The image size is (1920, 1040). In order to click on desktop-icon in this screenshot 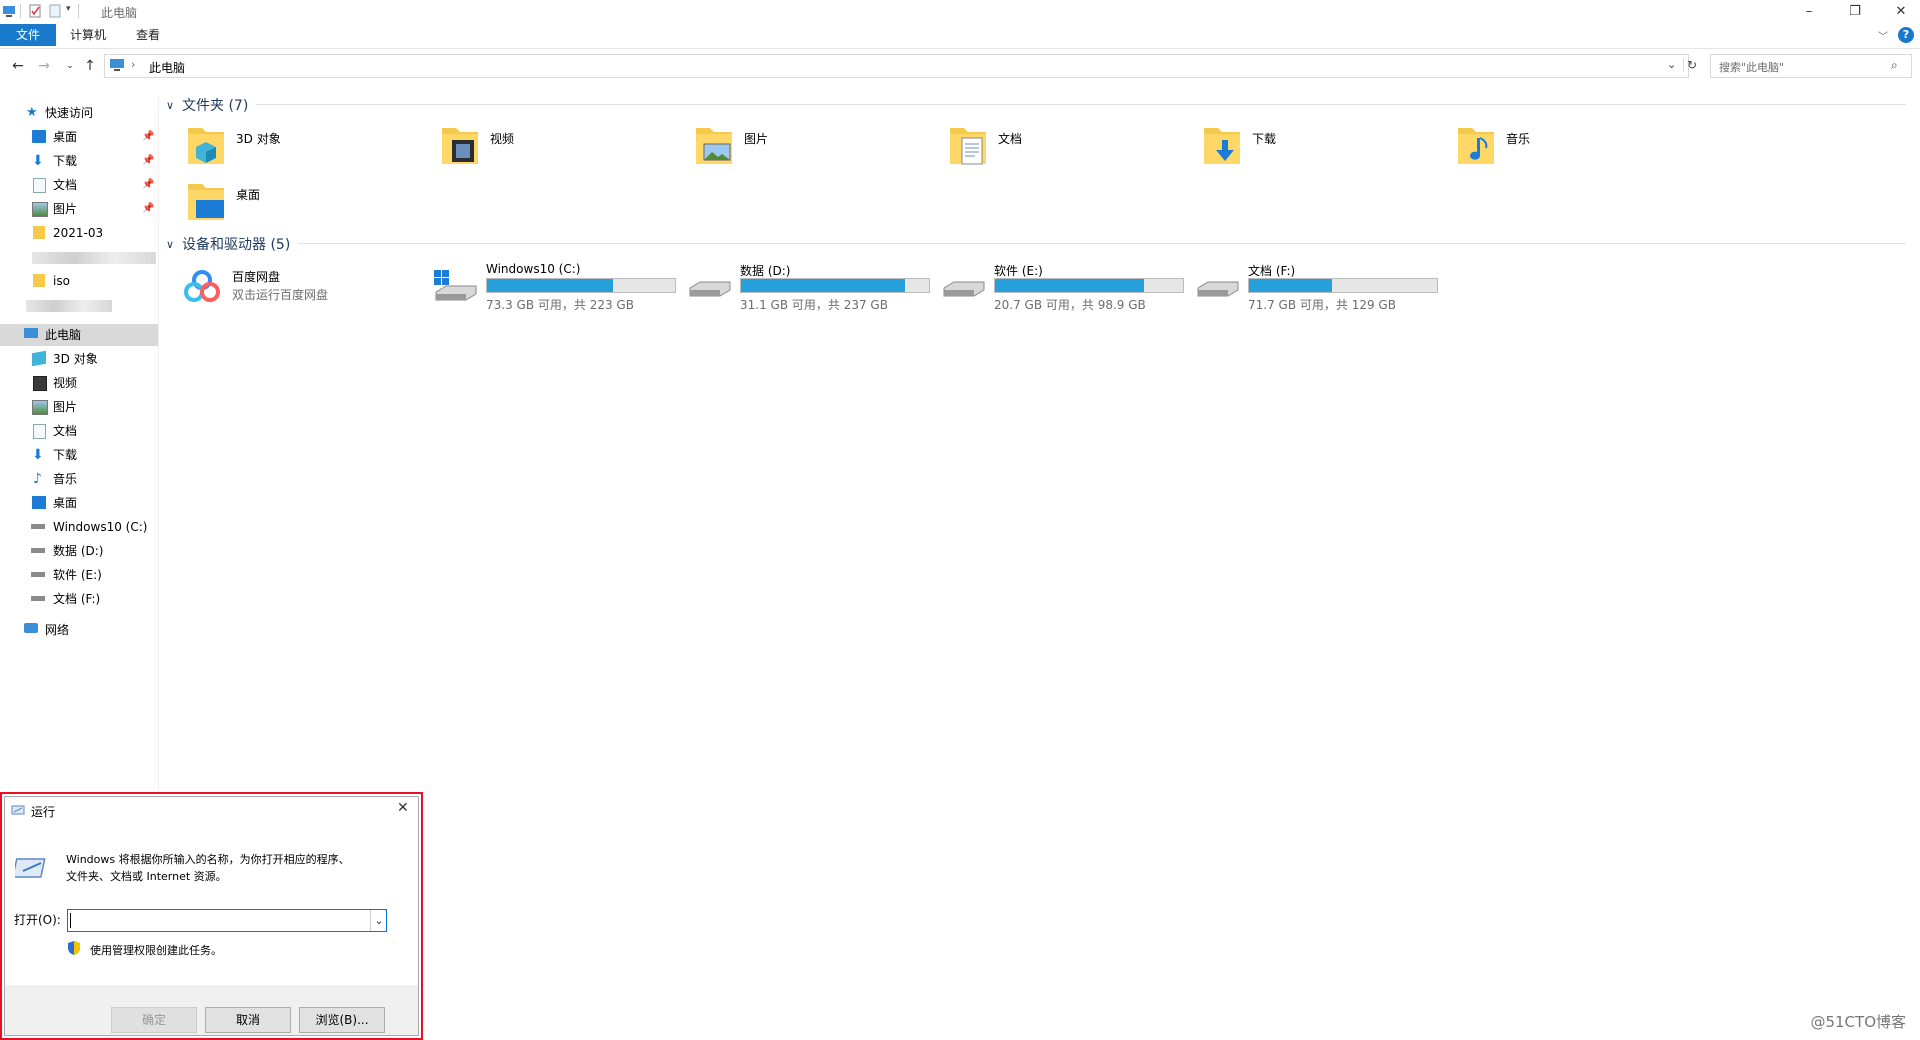, I will do `click(39, 502)`.